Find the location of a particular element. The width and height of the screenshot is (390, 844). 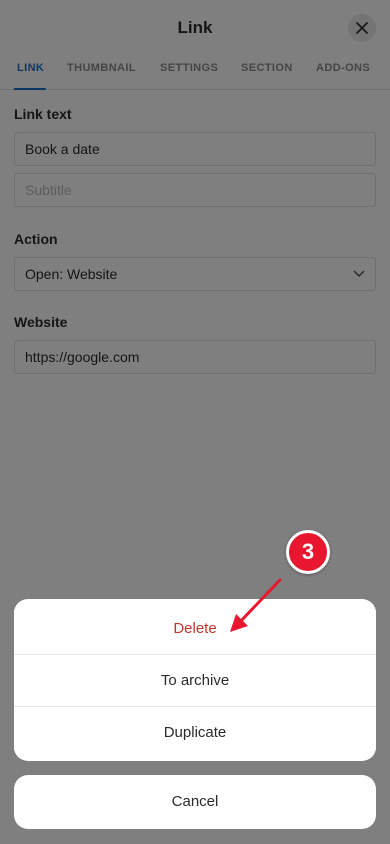

cancel-button: Cancel is located at coordinates (195, 802).